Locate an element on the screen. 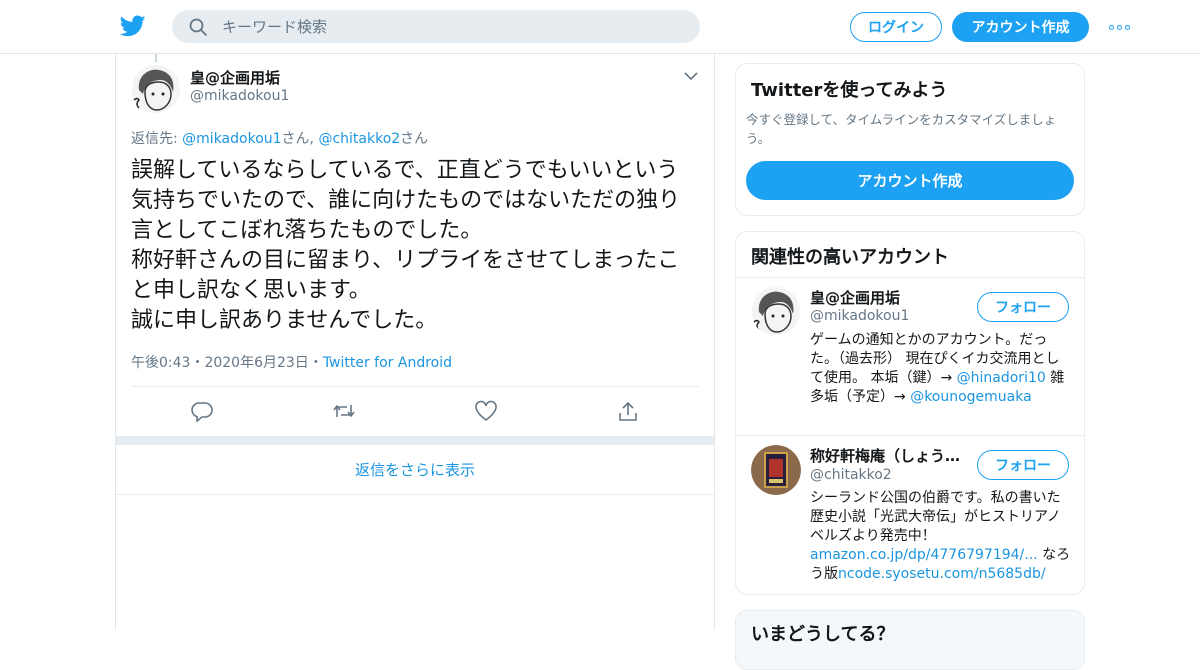  show-more-replies-link: 返信をさらに表示 is located at coordinates (415, 470).